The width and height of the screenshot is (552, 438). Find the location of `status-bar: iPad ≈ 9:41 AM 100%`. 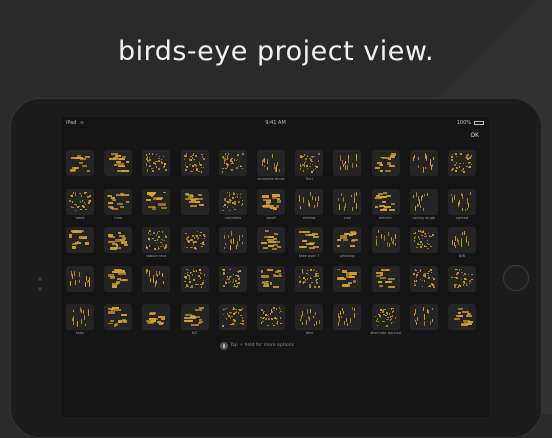

status-bar: iPad ≈ 9:41 AM 100% is located at coordinates (275, 123).